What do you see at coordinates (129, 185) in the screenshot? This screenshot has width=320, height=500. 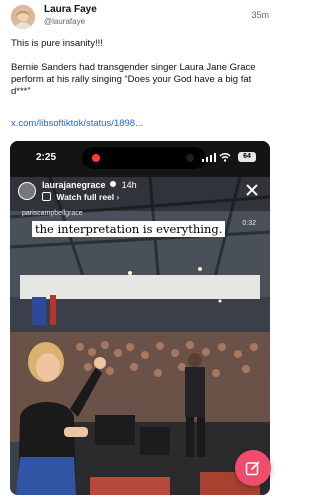 I see `story-age: 14h` at bounding box center [129, 185].